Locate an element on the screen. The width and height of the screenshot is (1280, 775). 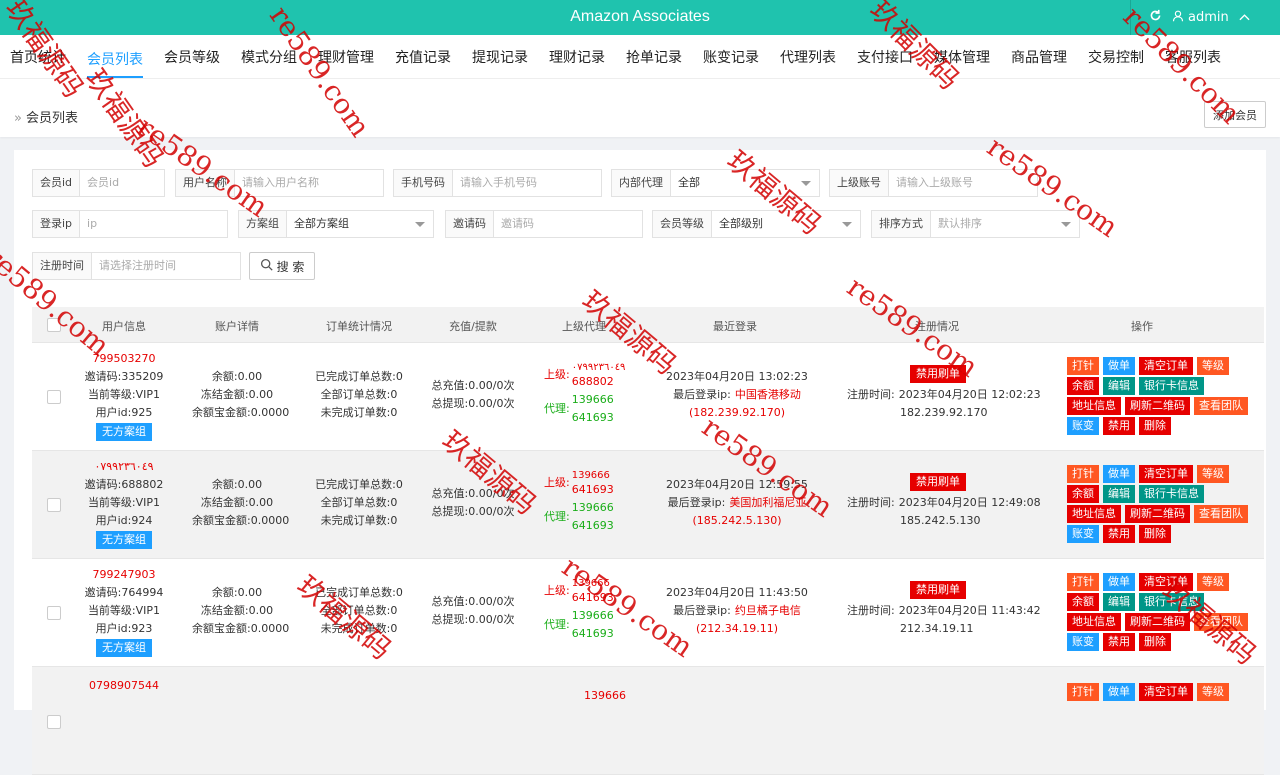
search-button: 搜 索 is located at coordinates (282, 266).